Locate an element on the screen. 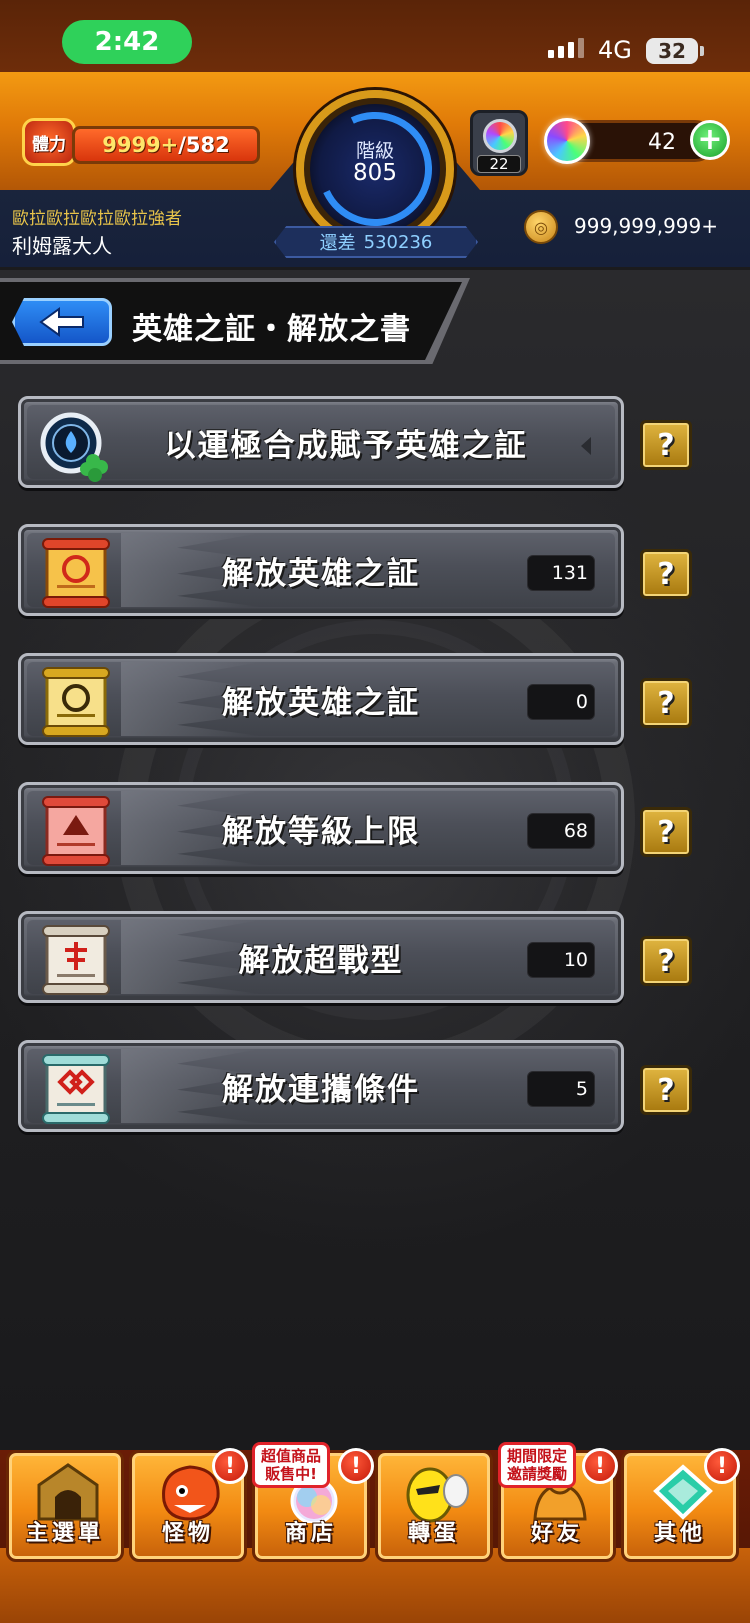 Image resolution: width=750 pixels, height=1623 pixels. orb-box-count: 22 is located at coordinates (499, 164).